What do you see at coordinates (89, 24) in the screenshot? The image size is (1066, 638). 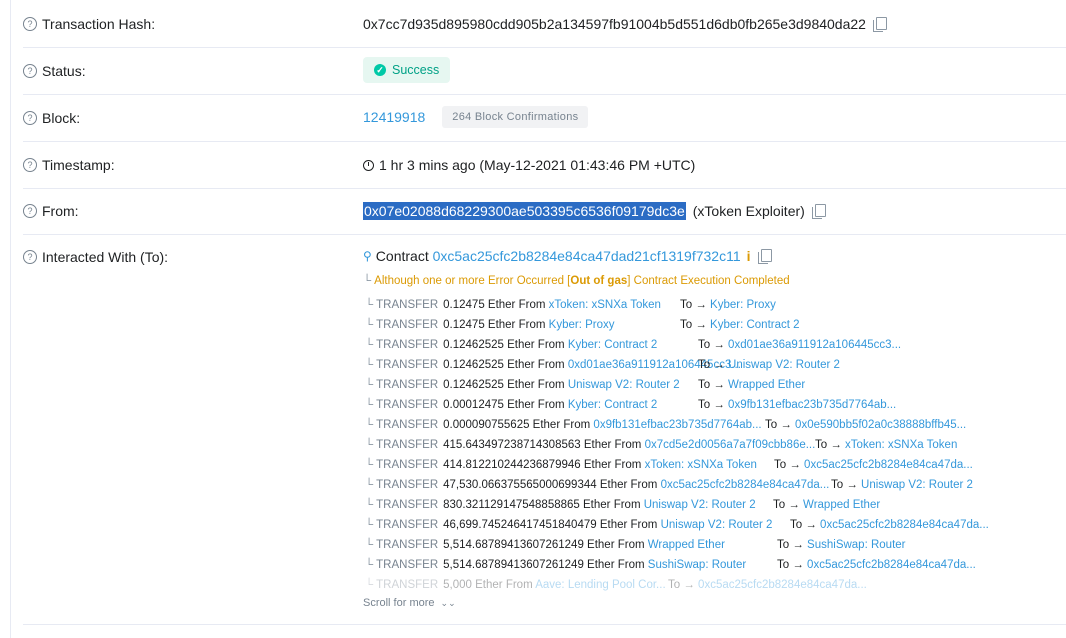 I see `tx-hash-label: ? Transaction Hash:` at bounding box center [89, 24].